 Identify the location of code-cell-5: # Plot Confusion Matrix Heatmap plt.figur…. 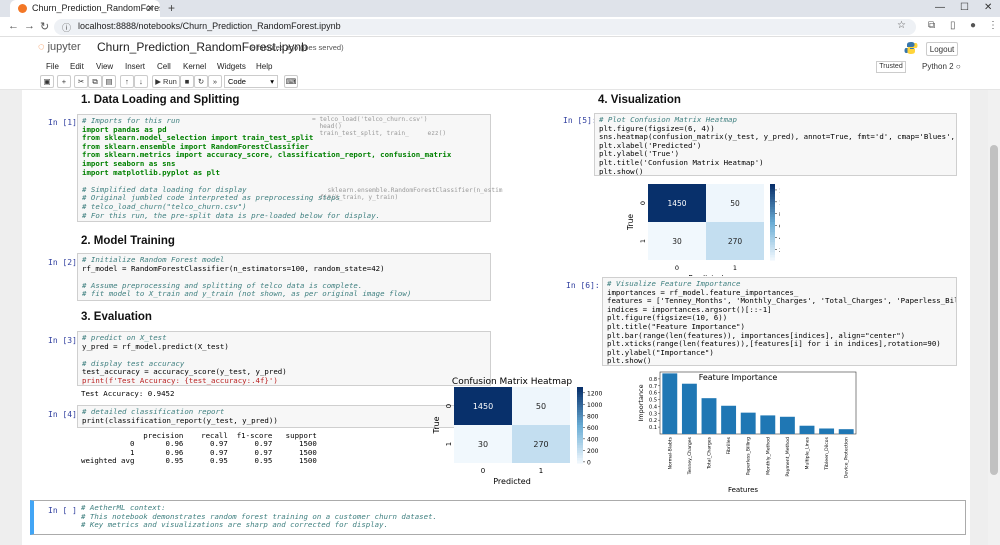
(775, 144).